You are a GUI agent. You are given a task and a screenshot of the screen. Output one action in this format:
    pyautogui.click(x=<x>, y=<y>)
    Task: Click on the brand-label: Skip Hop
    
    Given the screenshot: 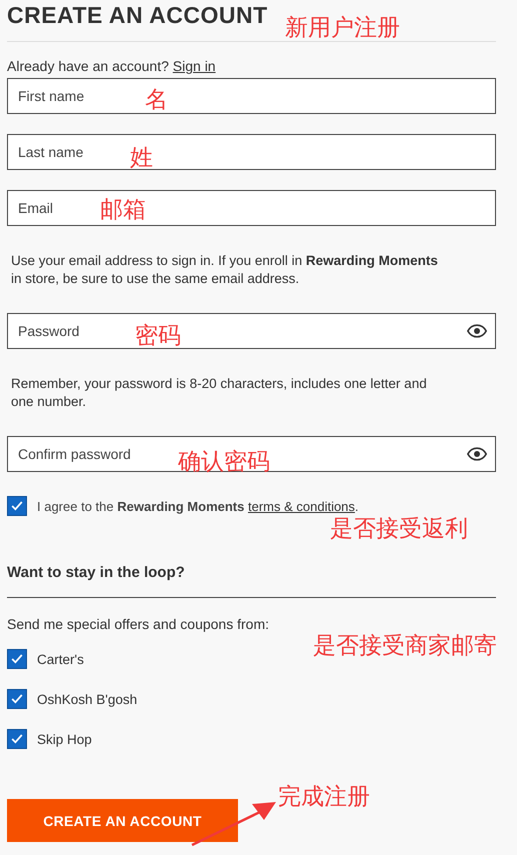 What is the action you would take?
    pyautogui.click(x=64, y=739)
    